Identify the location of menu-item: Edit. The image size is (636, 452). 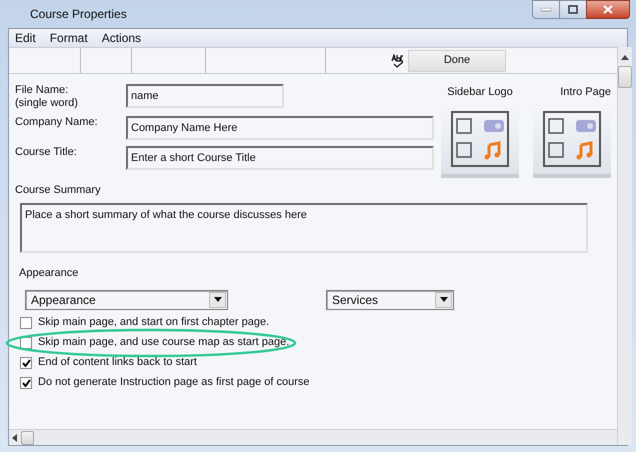
(25, 38).